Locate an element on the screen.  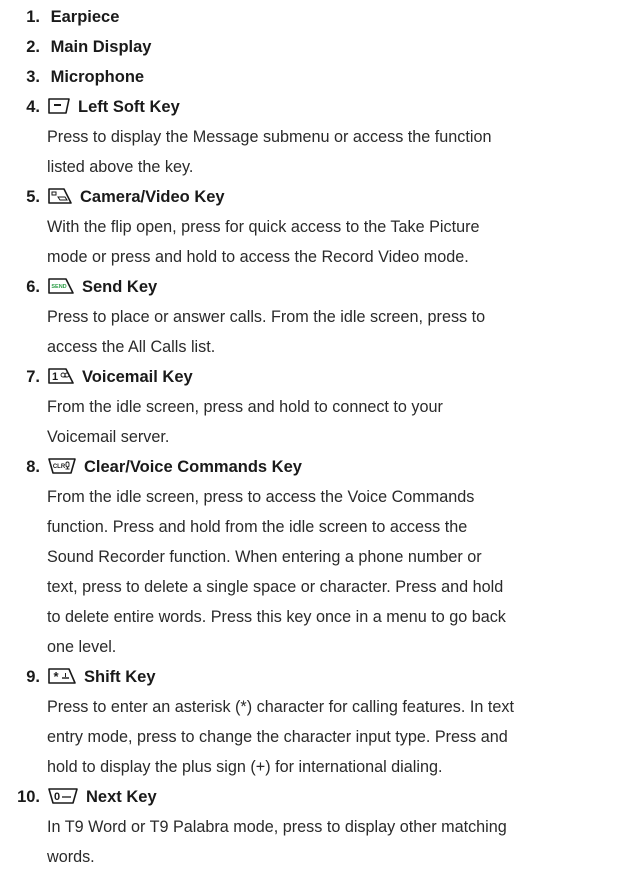
item-number: 4. is located at coordinates (33, 107).